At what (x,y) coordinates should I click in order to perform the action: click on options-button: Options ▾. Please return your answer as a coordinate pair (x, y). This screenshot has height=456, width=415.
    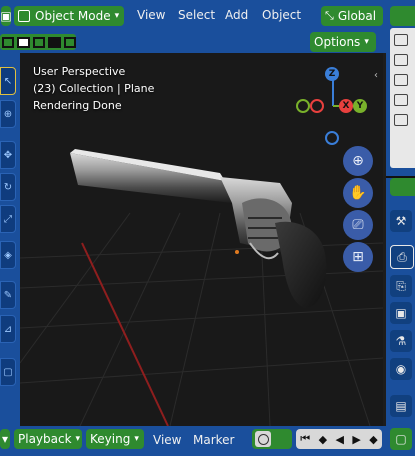
    Looking at the image, I should click on (343, 42).